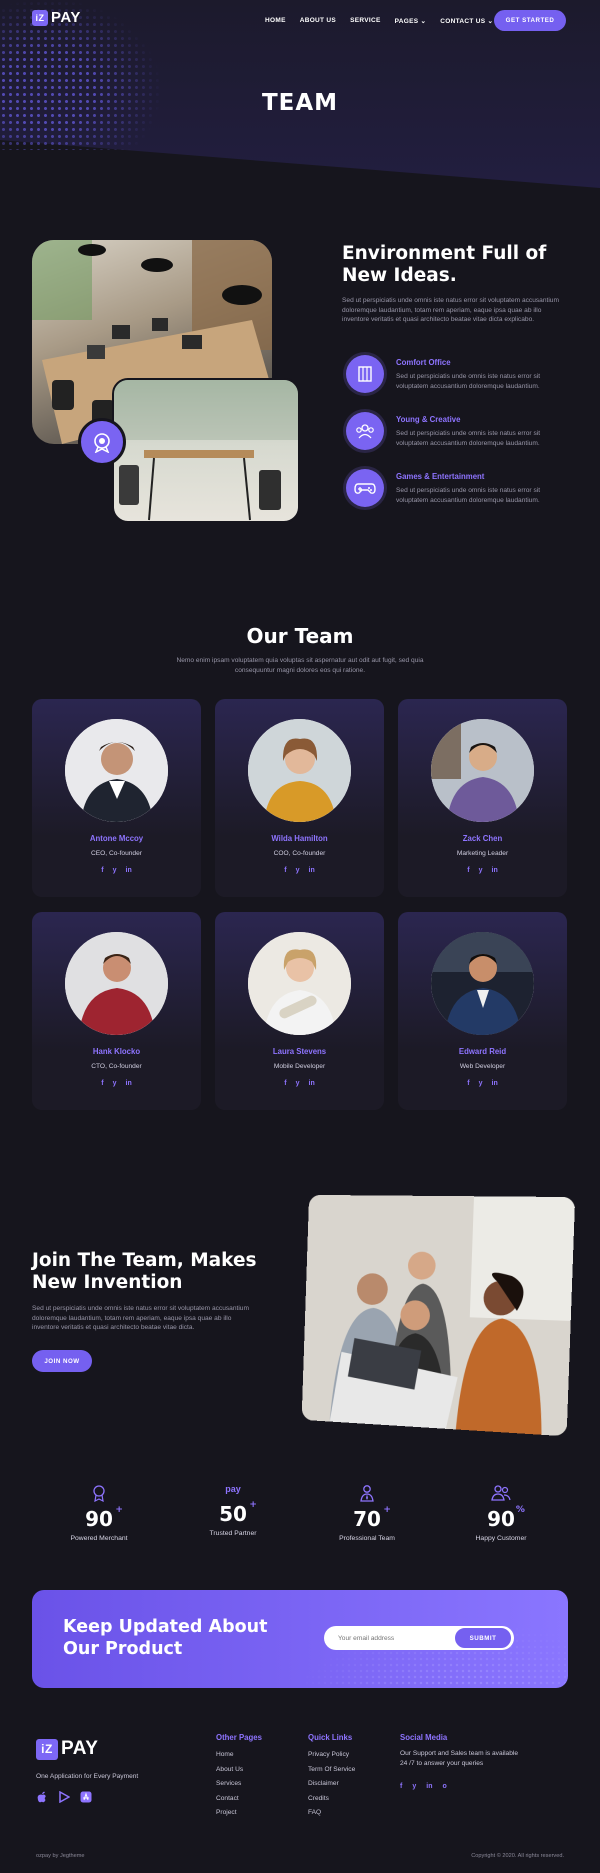  I want to click on social-text-line1: Our Support and Sales team is available, so click(459, 1753).